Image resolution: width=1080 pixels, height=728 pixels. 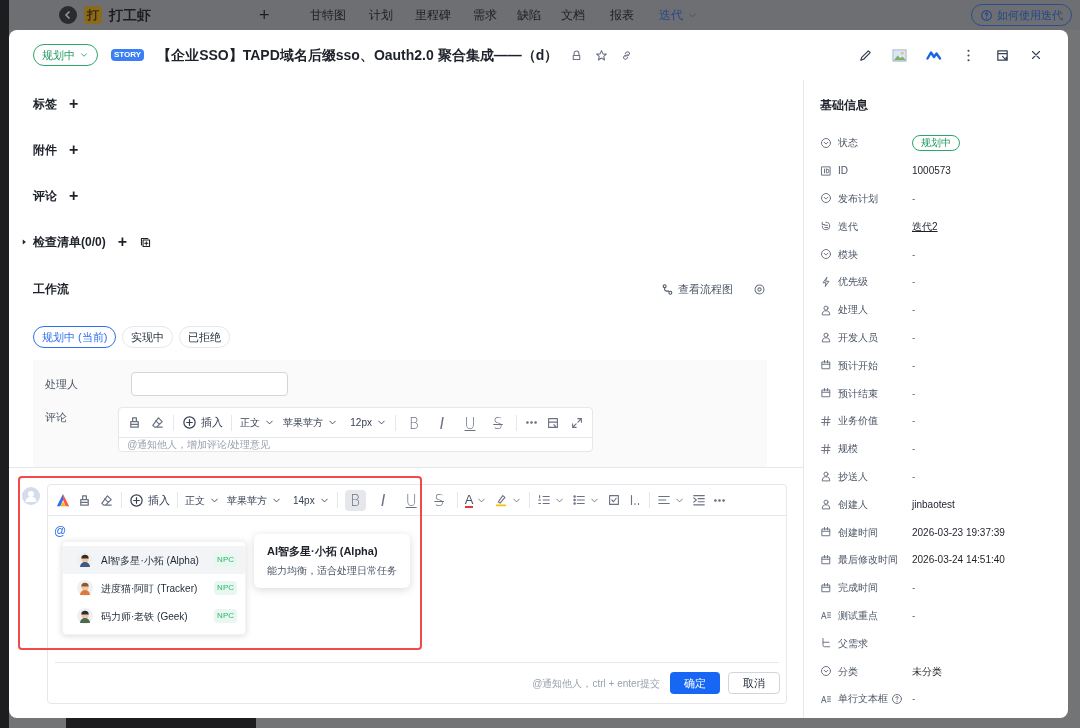 What do you see at coordinates (958, 560) in the screenshot?
I see `field-value: 2026-03-24 14:51:40` at bounding box center [958, 560].